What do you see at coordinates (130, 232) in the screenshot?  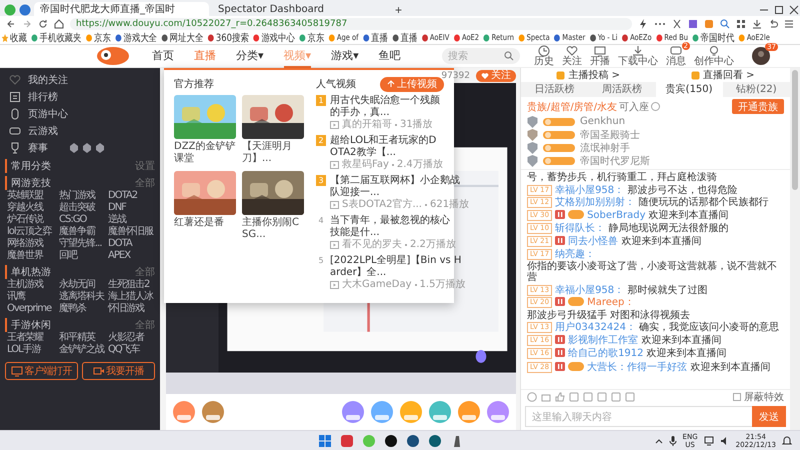 I see `category-link: 魔兽怀旧服` at bounding box center [130, 232].